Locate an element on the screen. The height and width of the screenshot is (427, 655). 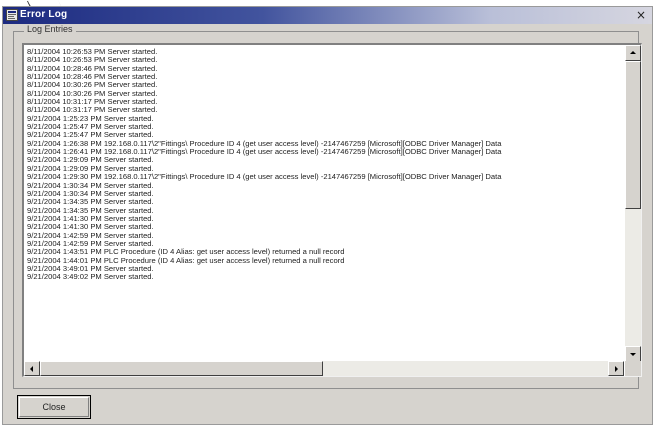
horizontal-scroll-thumb is located at coordinates (181, 368).